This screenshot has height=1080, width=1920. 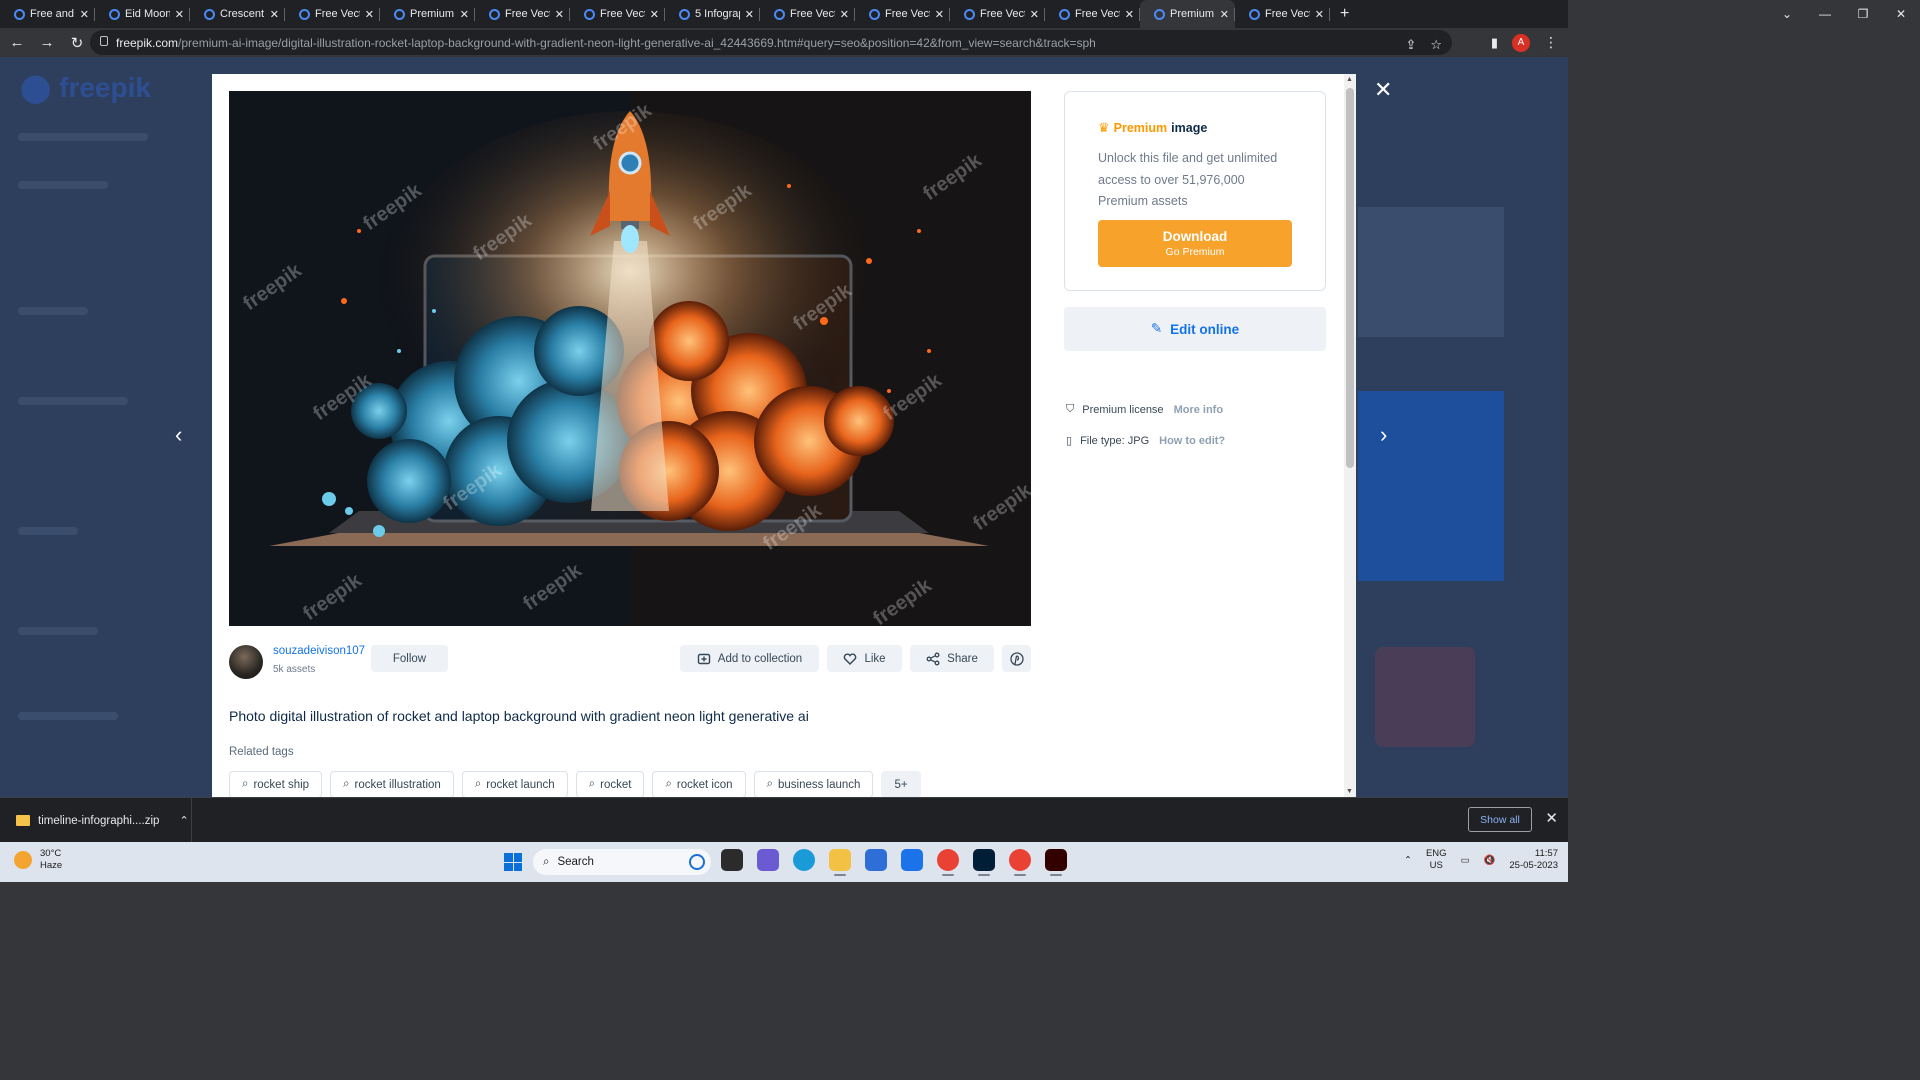 What do you see at coordinates (142, 14) in the screenshot?
I see `browser-tab: Eid Moon ✕` at bounding box center [142, 14].